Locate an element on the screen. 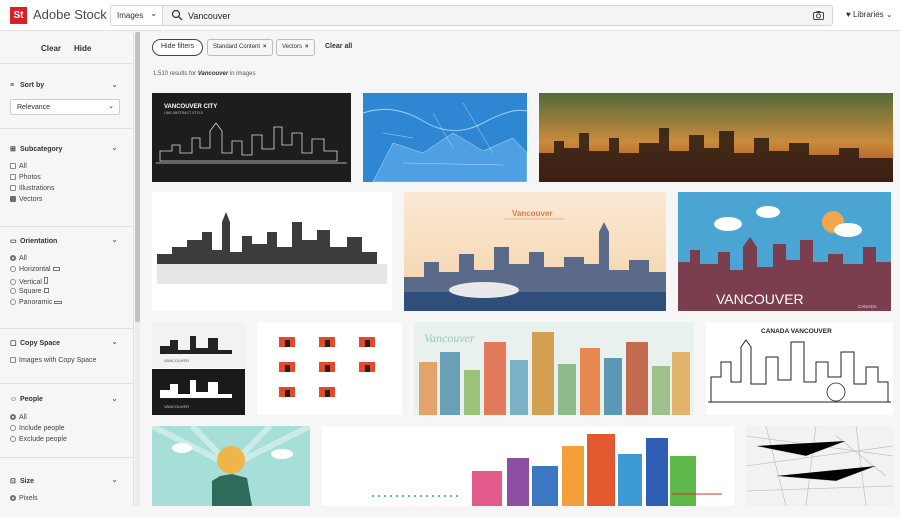 Image resolution: width=900 pixels, height=517 pixels. radio-vertical: Vertical is located at coordinates (29, 281).